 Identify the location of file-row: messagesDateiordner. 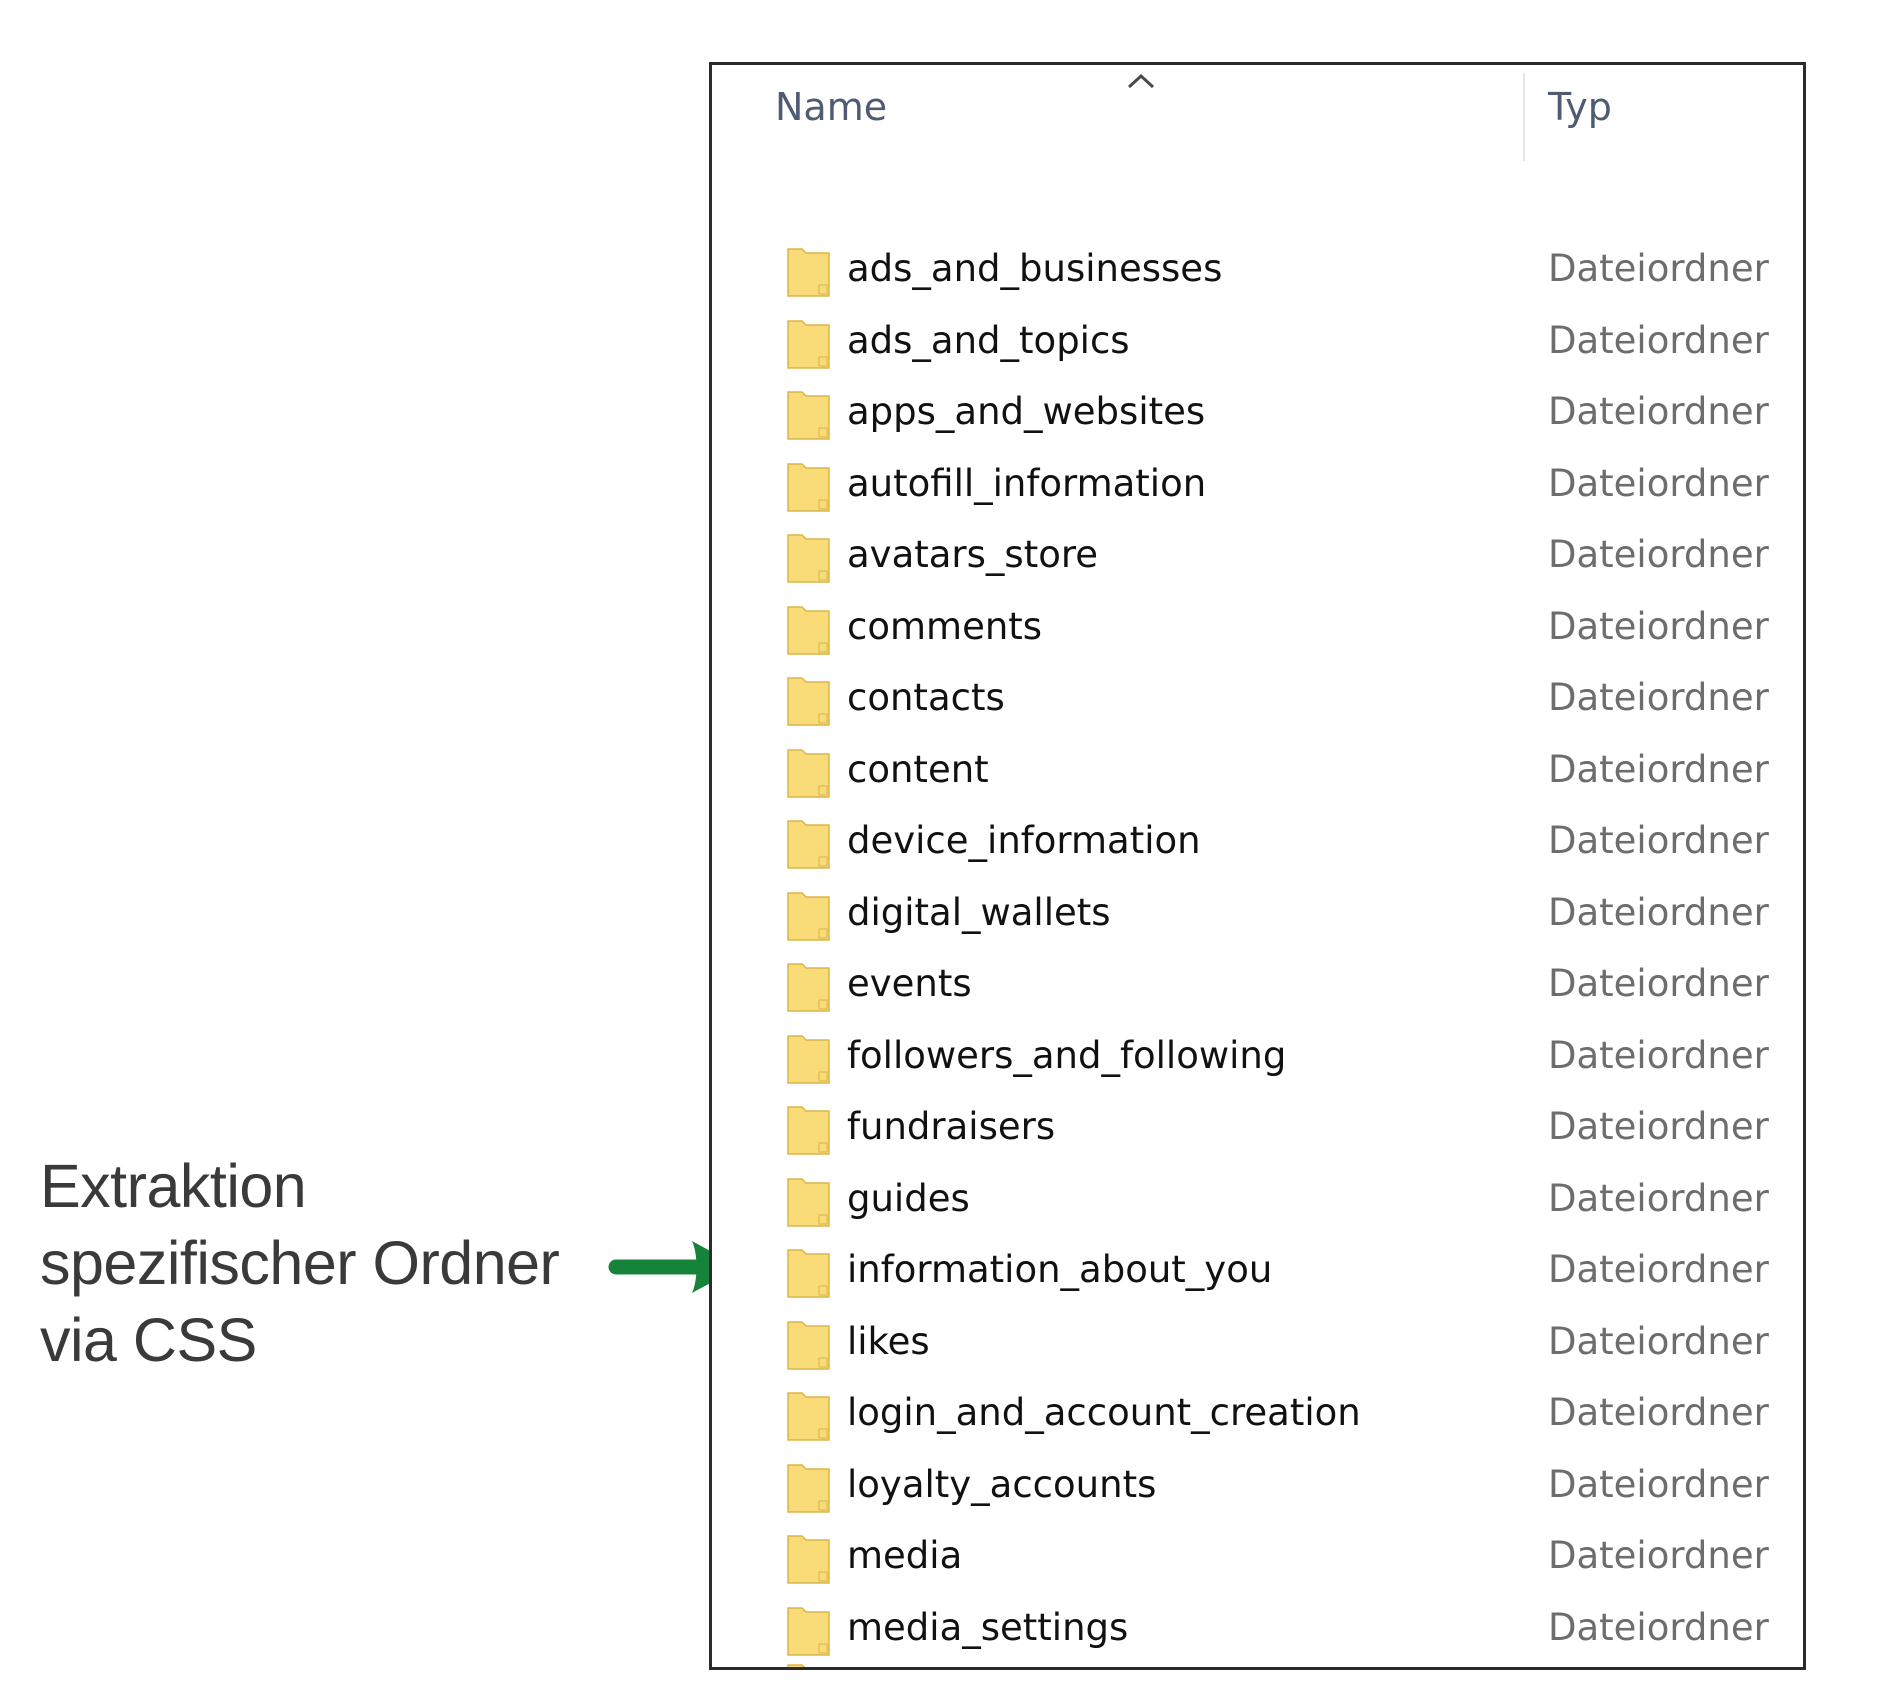
(1257, 1668).